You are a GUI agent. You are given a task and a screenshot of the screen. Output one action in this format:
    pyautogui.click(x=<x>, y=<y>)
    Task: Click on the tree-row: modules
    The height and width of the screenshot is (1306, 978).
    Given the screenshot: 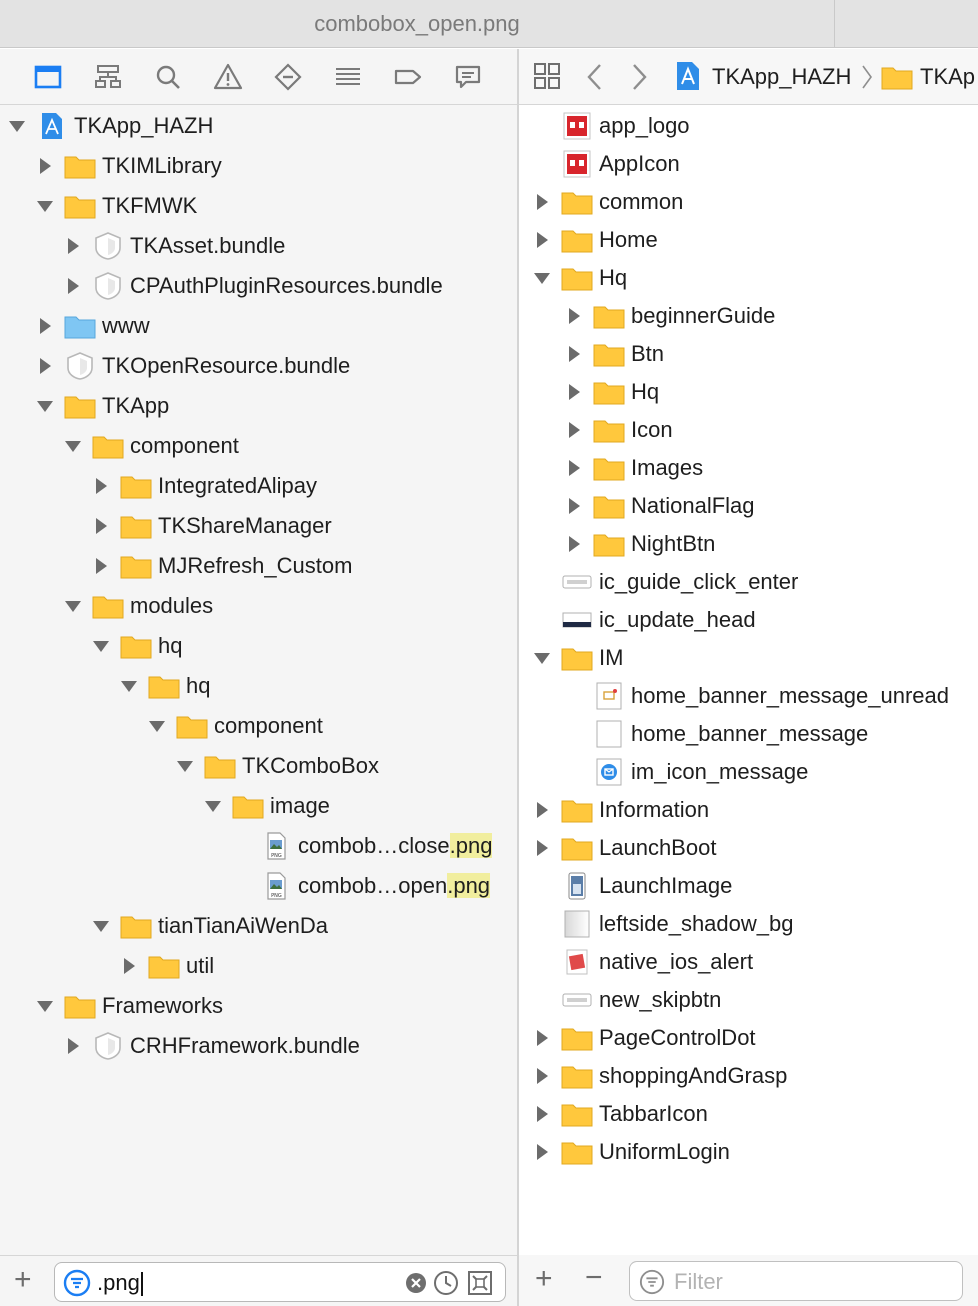 What is the action you would take?
    pyautogui.click(x=138, y=606)
    